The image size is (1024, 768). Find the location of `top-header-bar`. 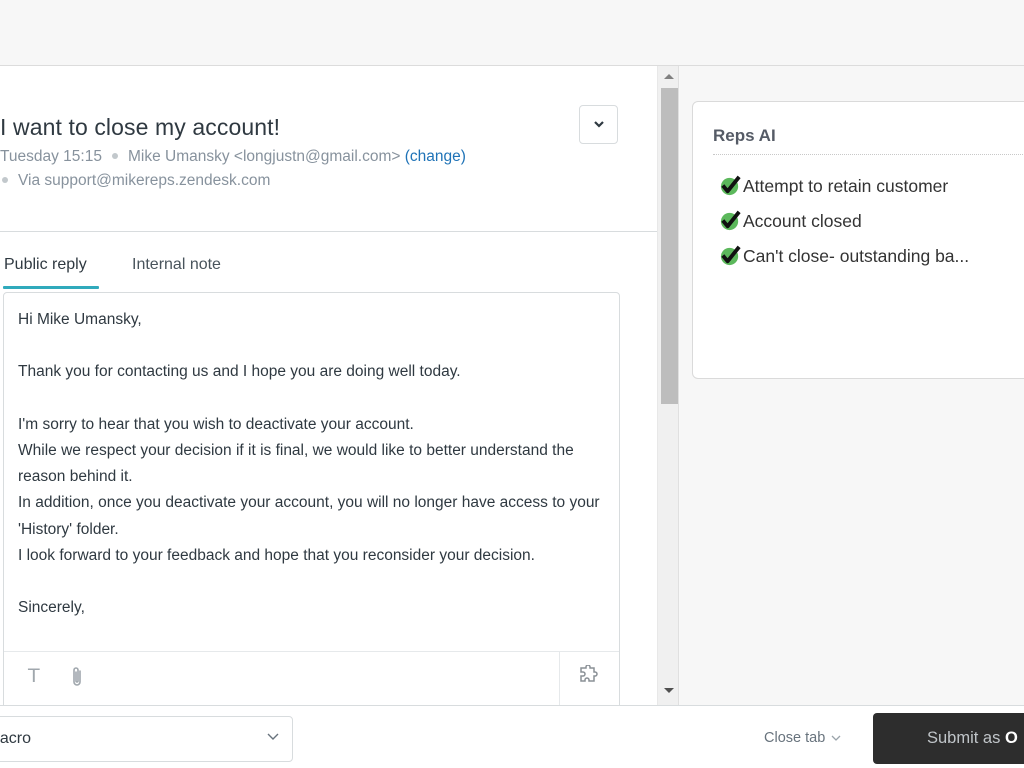

top-header-bar is located at coordinates (512, 33).